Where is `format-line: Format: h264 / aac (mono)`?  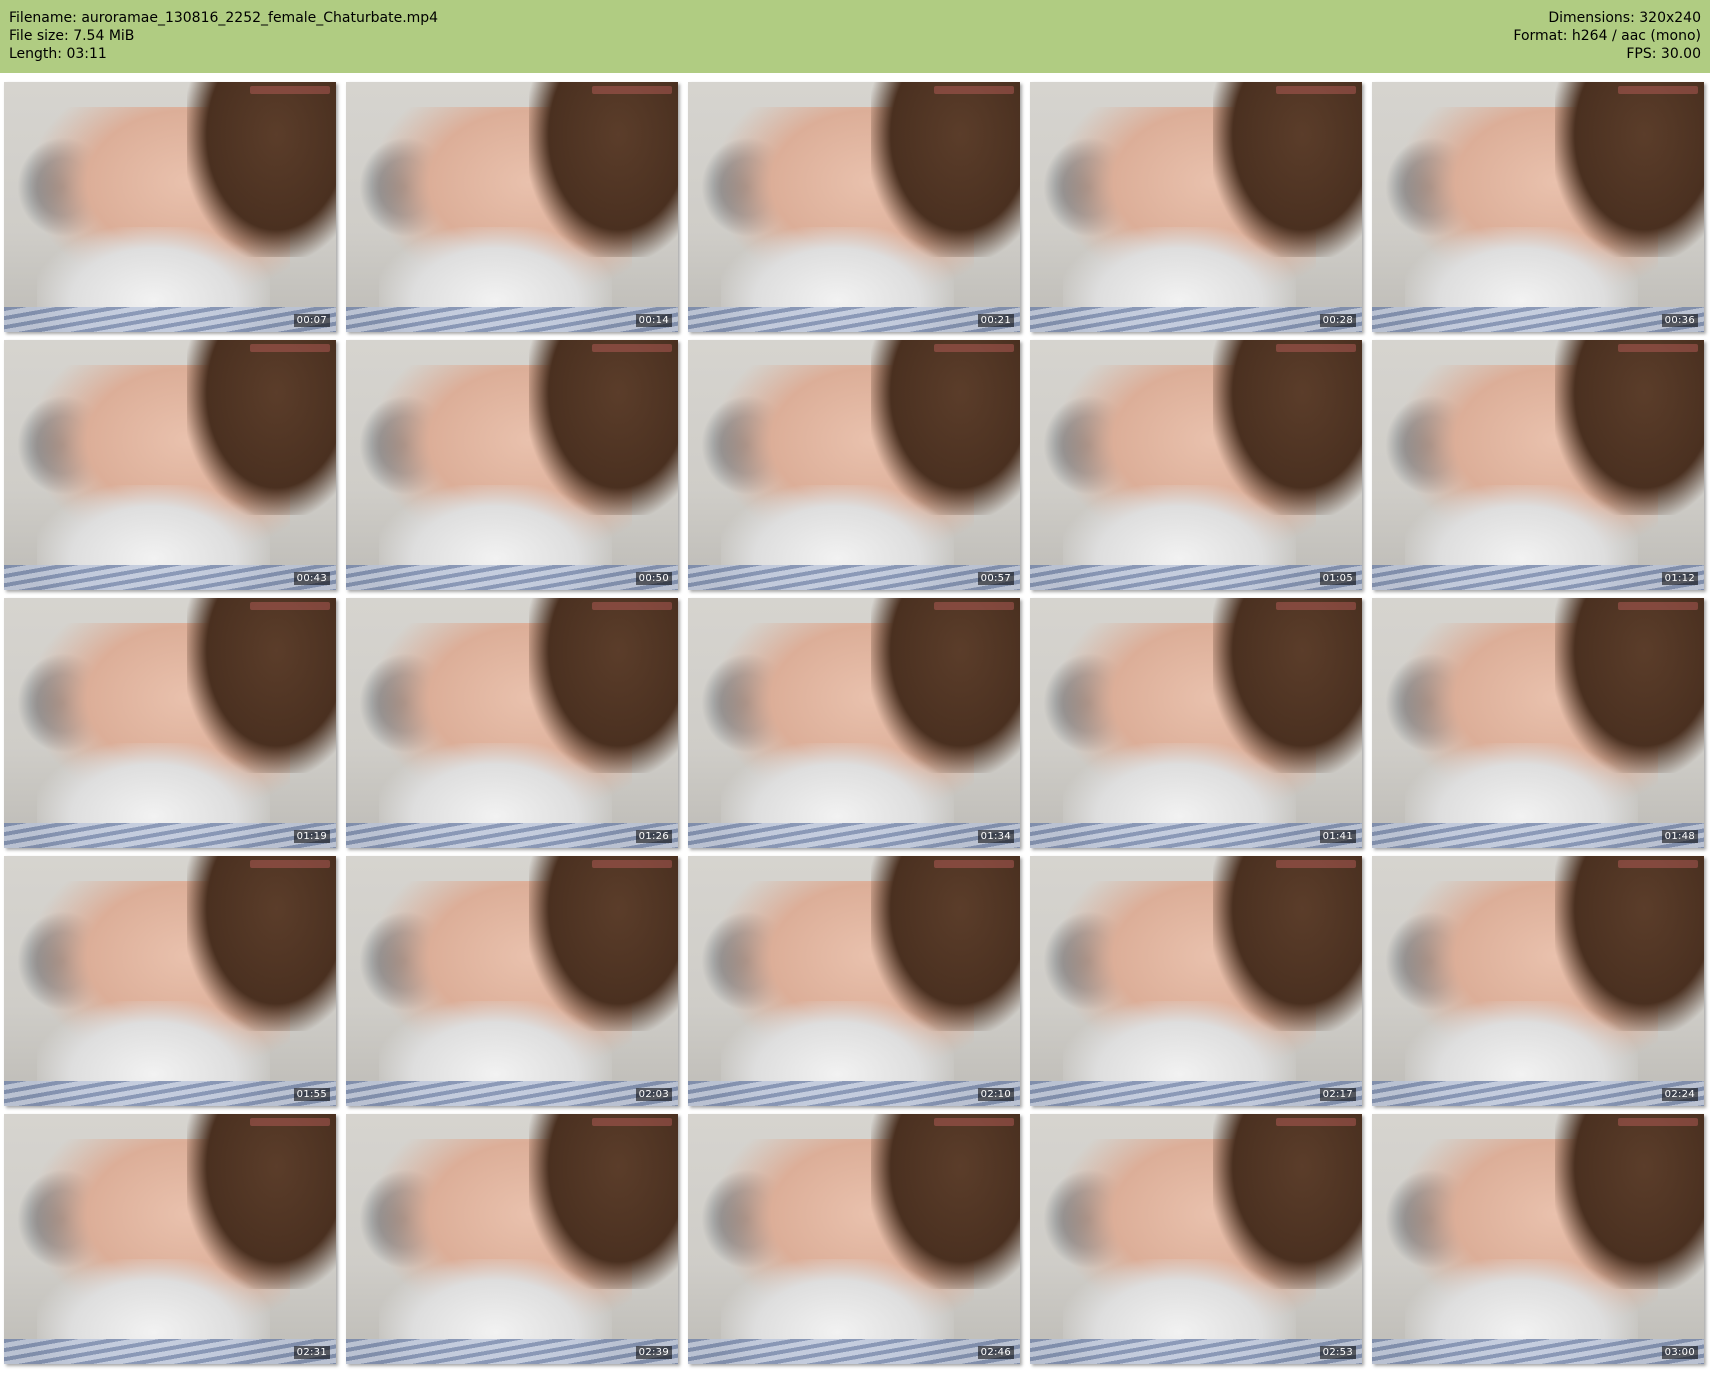 format-line: Format: h264 / aac (mono) is located at coordinates (1607, 36).